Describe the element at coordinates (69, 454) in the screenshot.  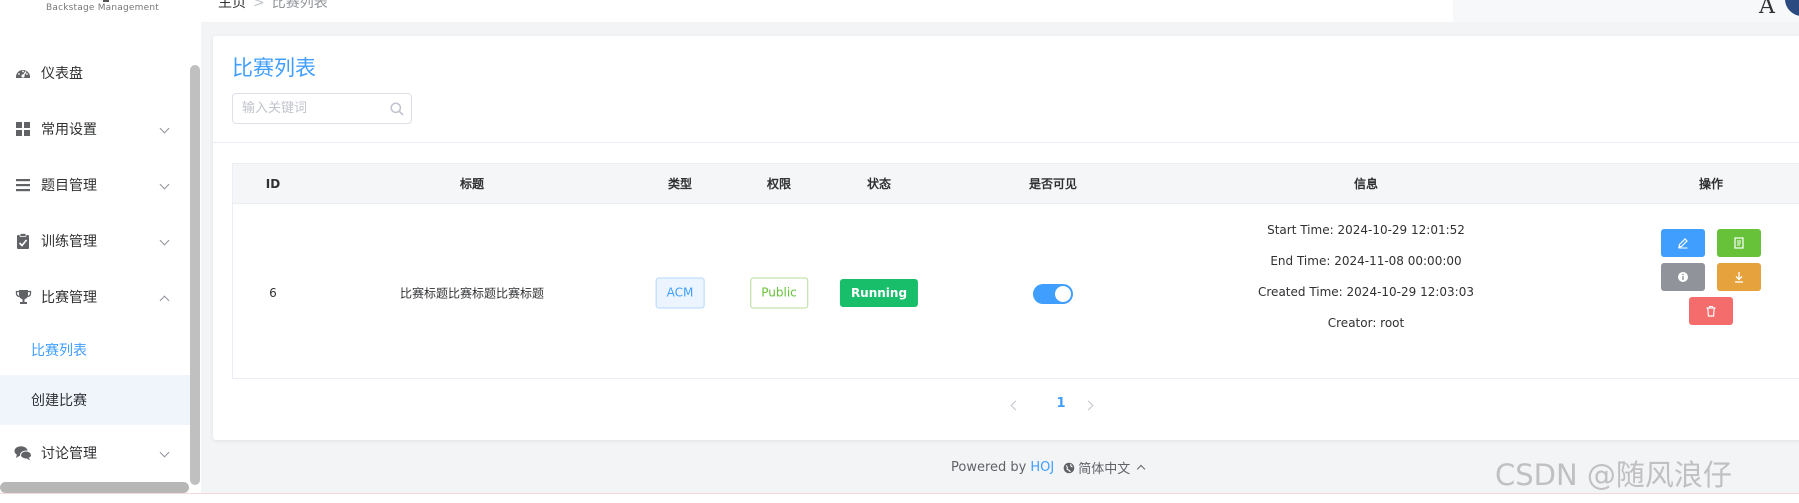
I see `sidebar-item-label: 讨论管理` at that location.